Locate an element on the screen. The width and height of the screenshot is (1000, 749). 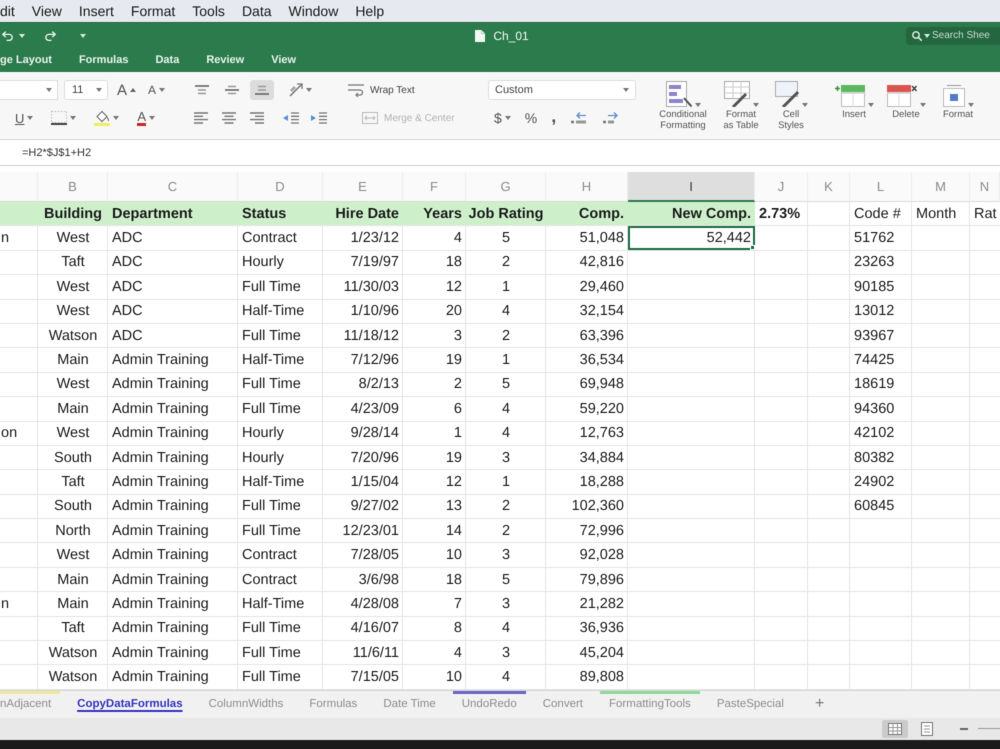
years-value: 12 is located at coordinates (434, 482).